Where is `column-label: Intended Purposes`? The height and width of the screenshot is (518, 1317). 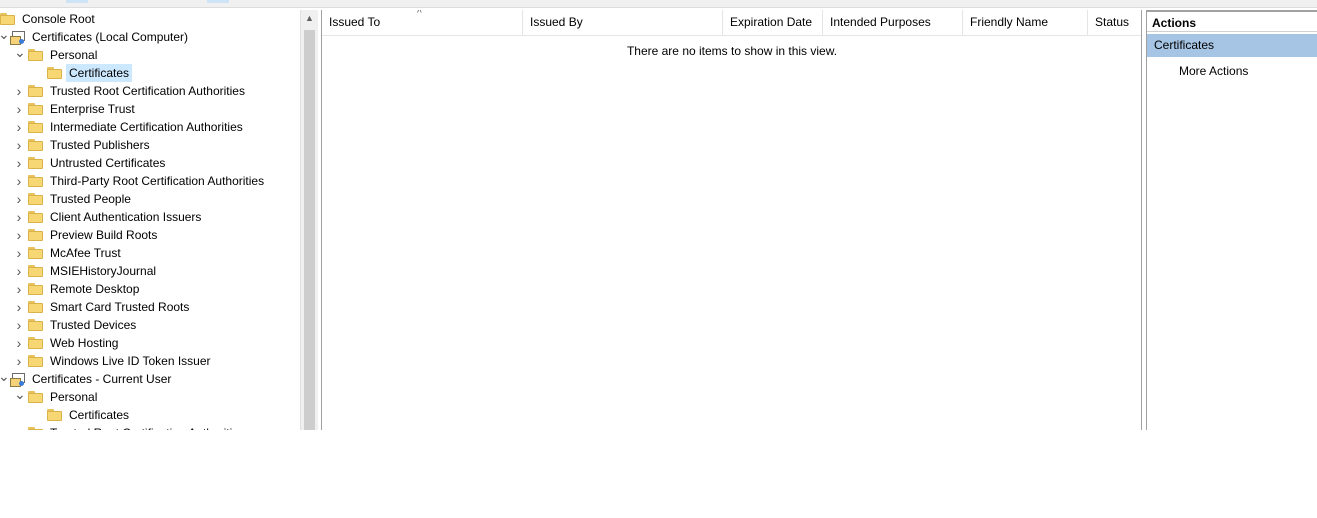 column-label: Intended Purposes is located at coordinates (880, 22).